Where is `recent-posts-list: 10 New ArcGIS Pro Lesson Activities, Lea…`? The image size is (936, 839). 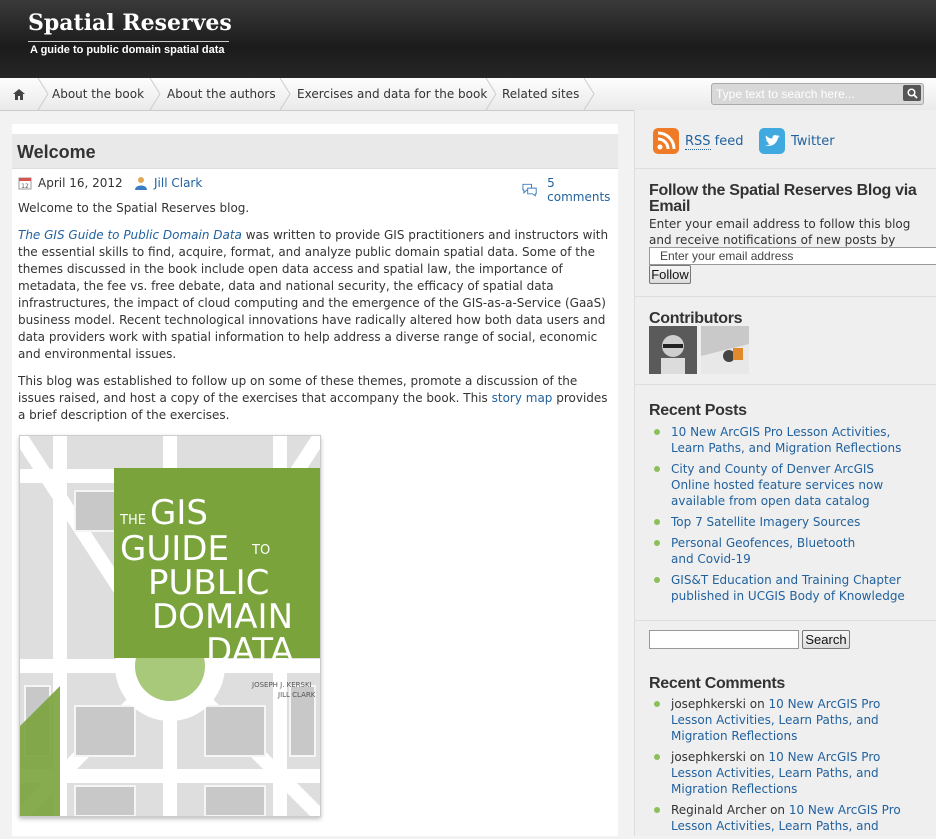 recent-posts-list: 10 New ArcGIS Pro Lesson Activities, Lea… is located at coordinates (780, 516).